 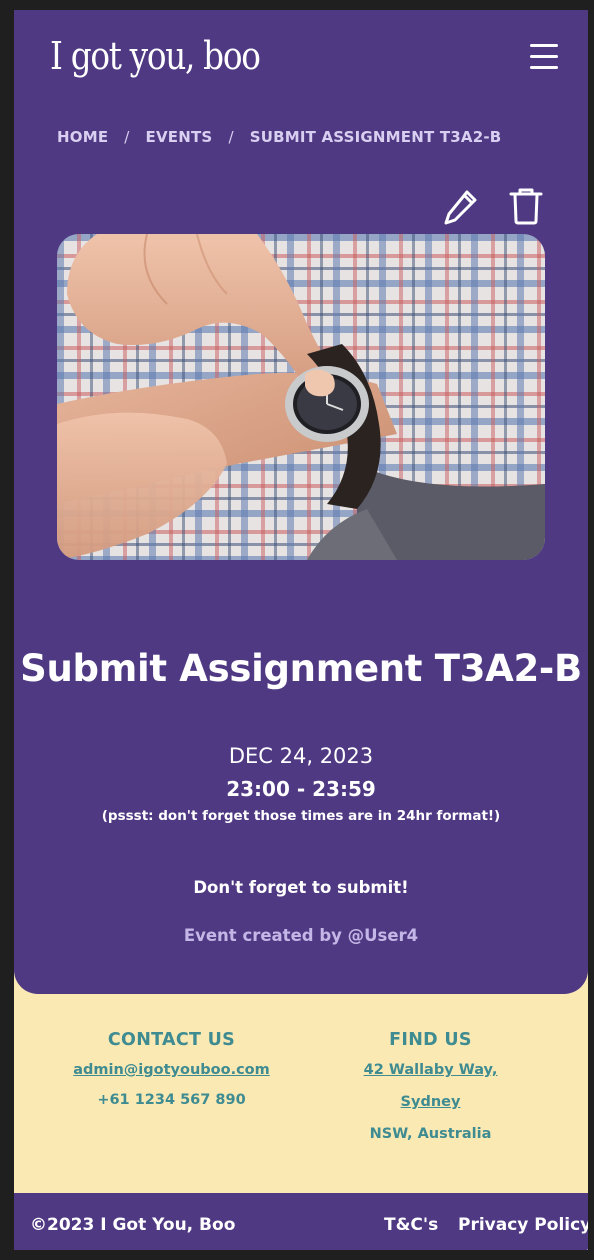 What do you see at coordinates (411, 1225) in the screenshot?
I see `terms-link: T&C's` at bounding box center [411, 1225].